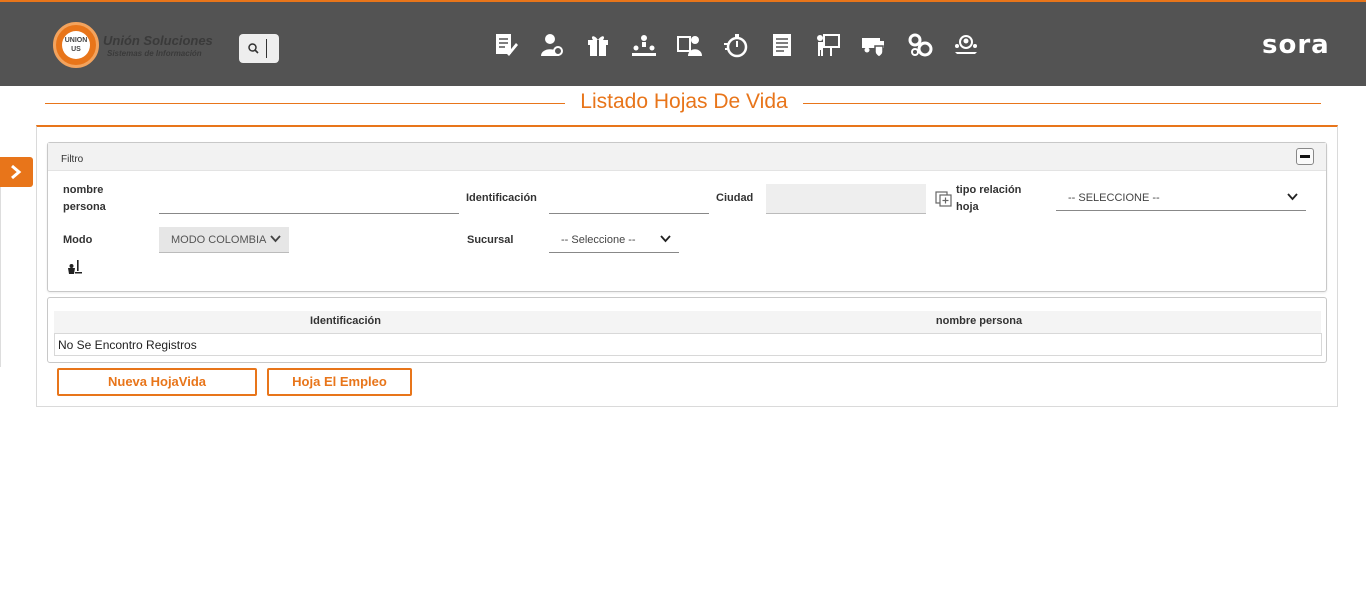 The height and width of the screenshot is (612, 1366). I want to click on report-icon, so click(782, 45).